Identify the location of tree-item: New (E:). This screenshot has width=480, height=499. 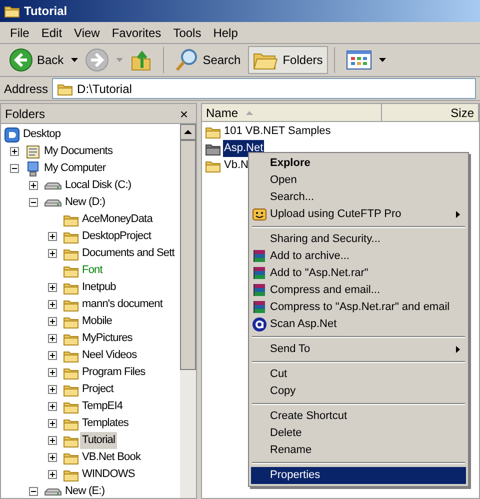
(85, 490).